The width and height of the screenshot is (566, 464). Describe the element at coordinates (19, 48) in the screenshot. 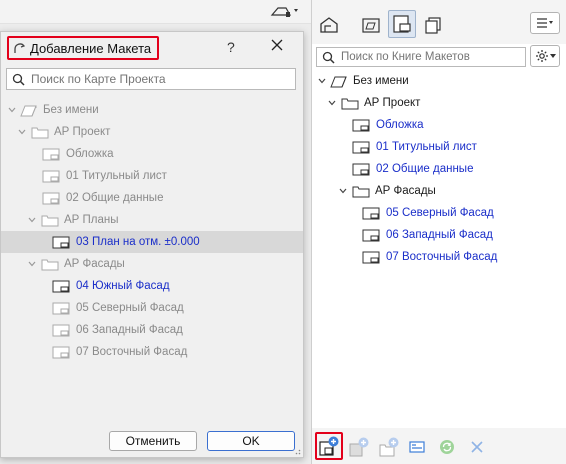

I see `layout-arc-icon` at that location.